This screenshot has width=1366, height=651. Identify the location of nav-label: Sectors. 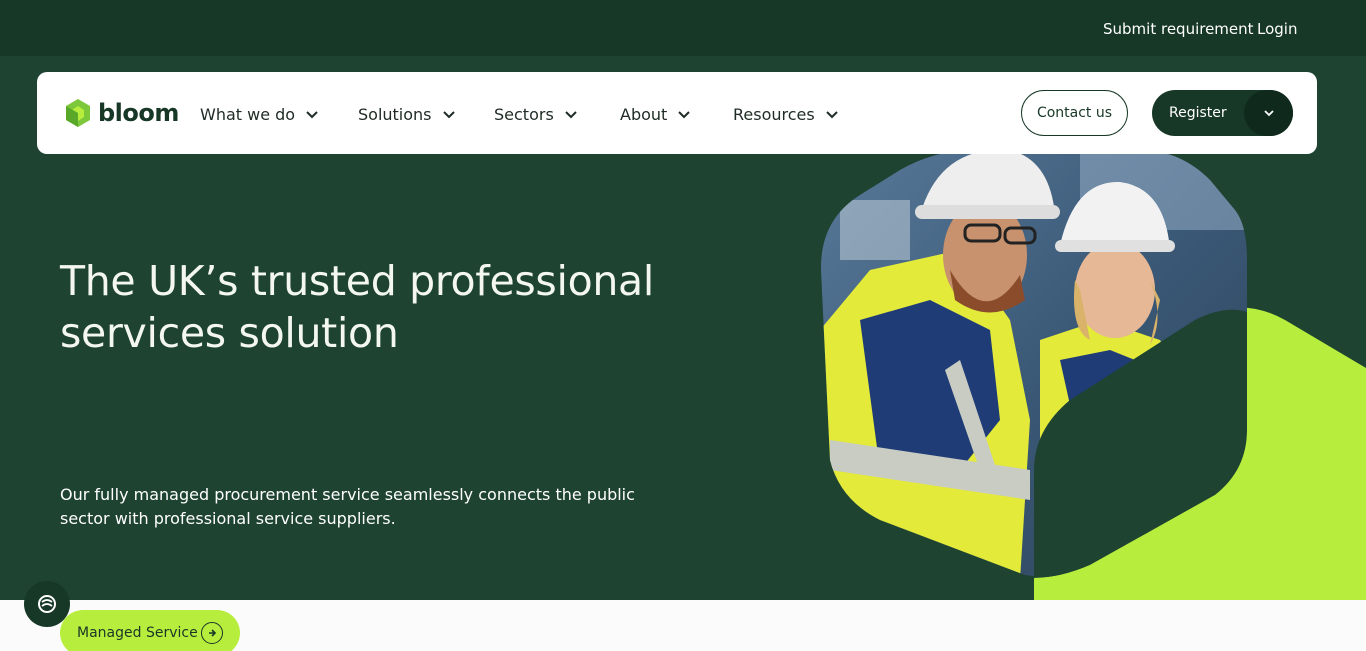
(524, 114).